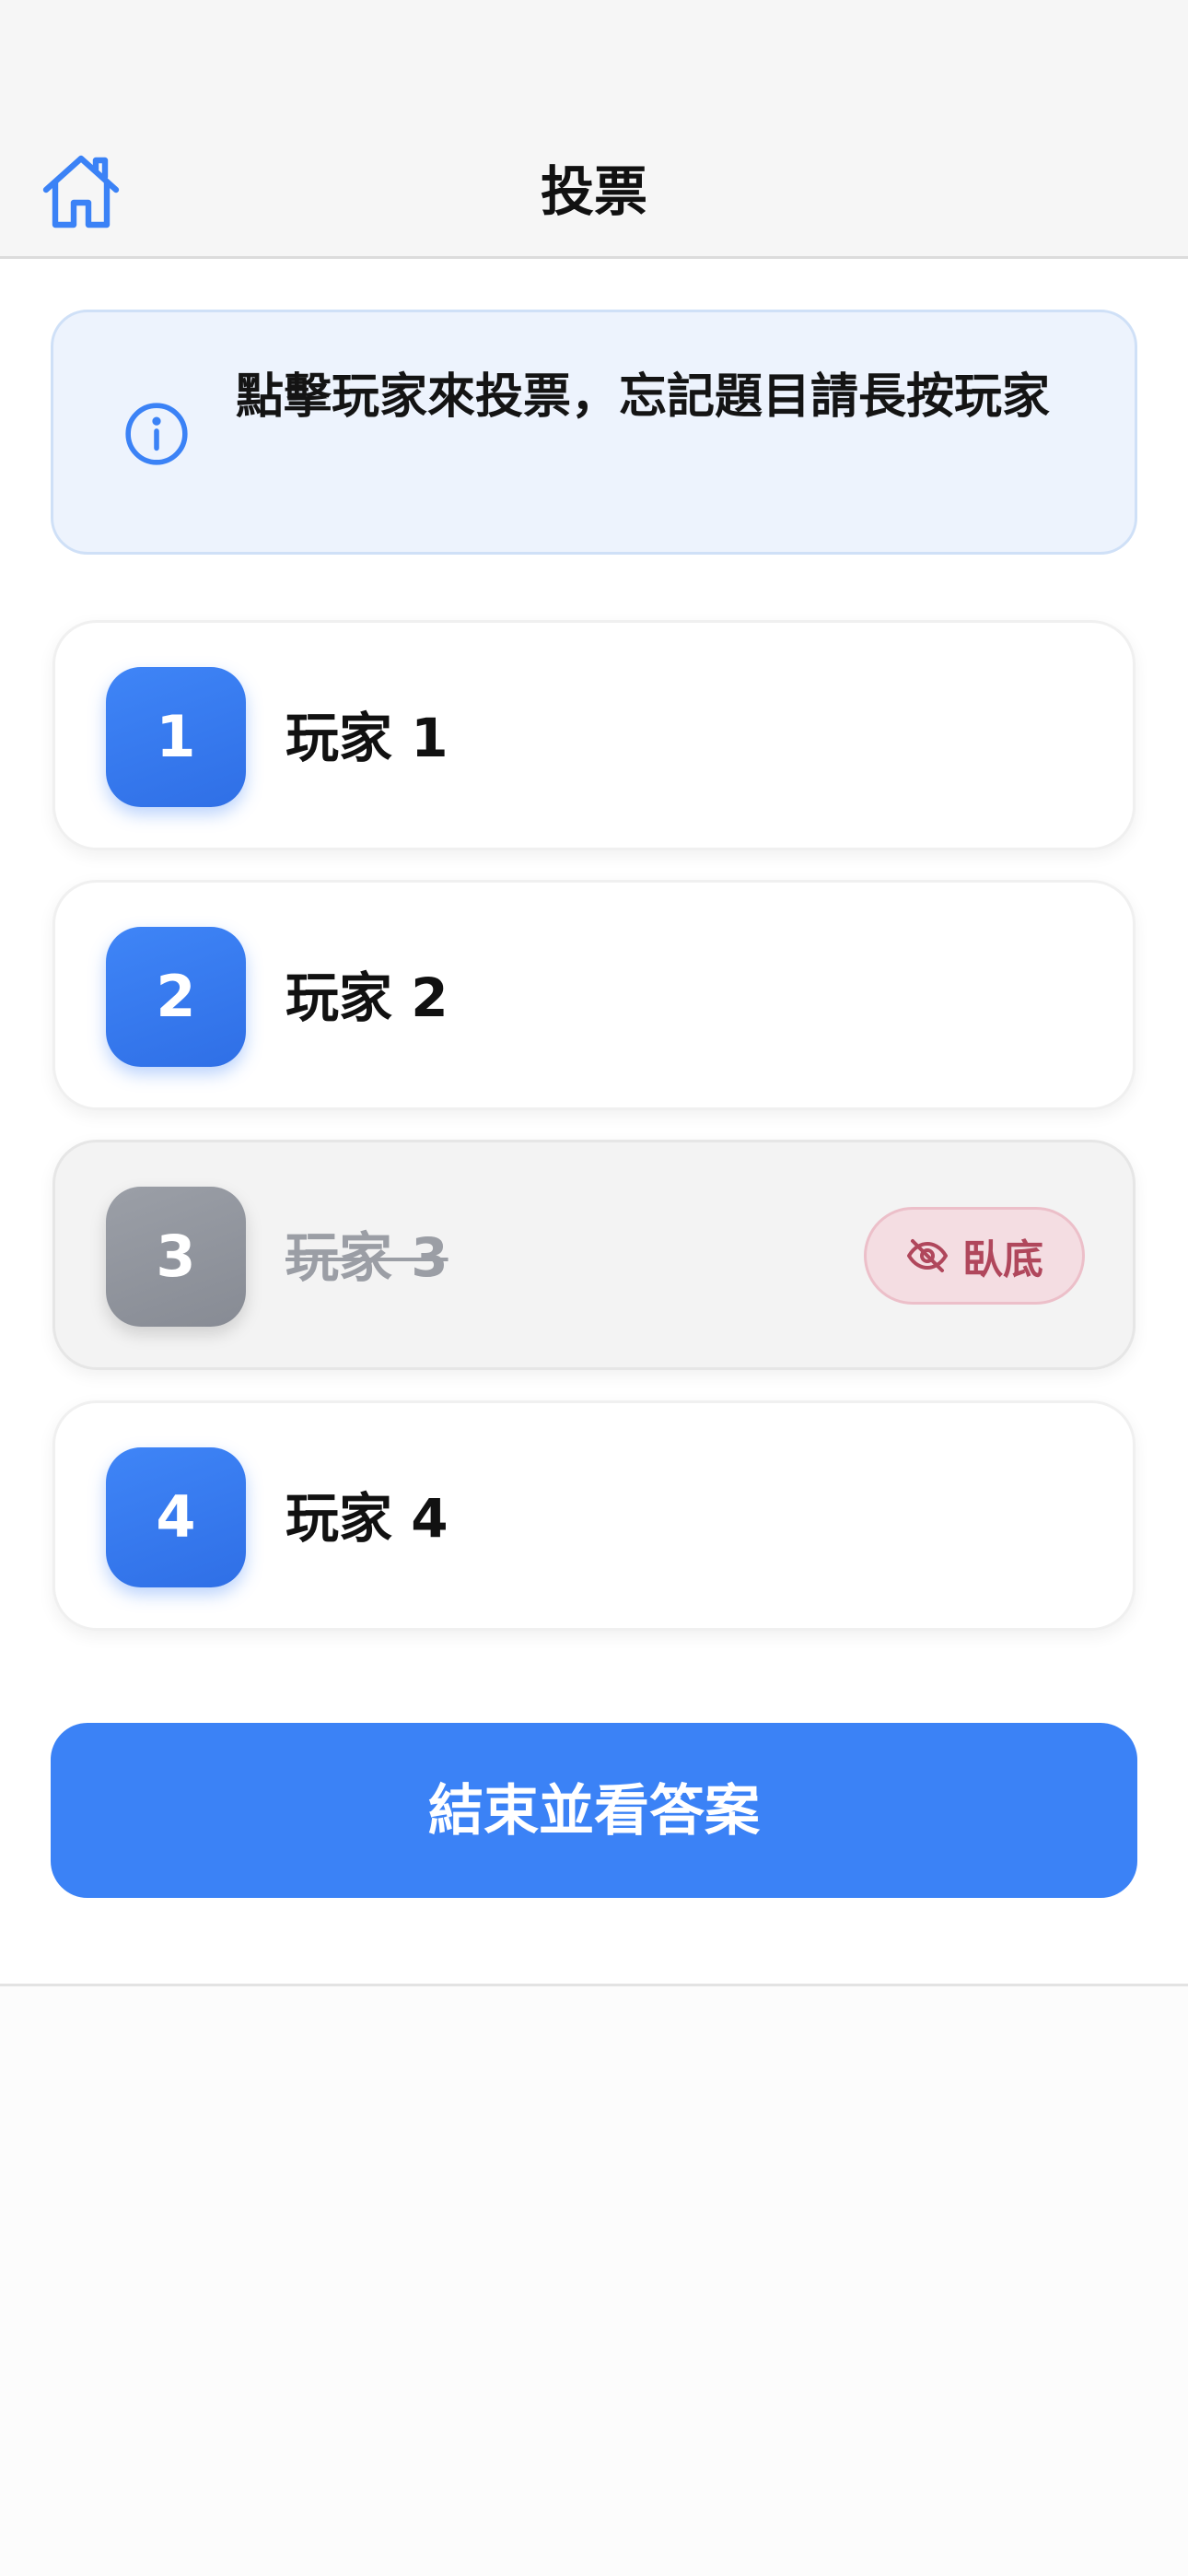 This screenshot has height=2576, width=1188. What do you see at coordinates (594, 1810) in the screenshot?
I see `end-and-view-answer-button: 結束並看答案` at bounding box center [594, 1810].